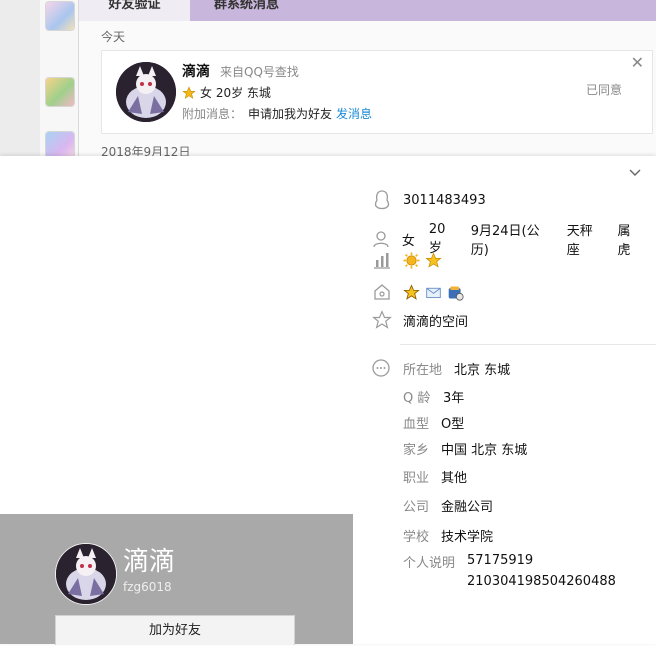 This screenshot has width=656, height=646. Describe the element at coordinates (408, 241) in the screenshot. I see `gender: 女` at that location.